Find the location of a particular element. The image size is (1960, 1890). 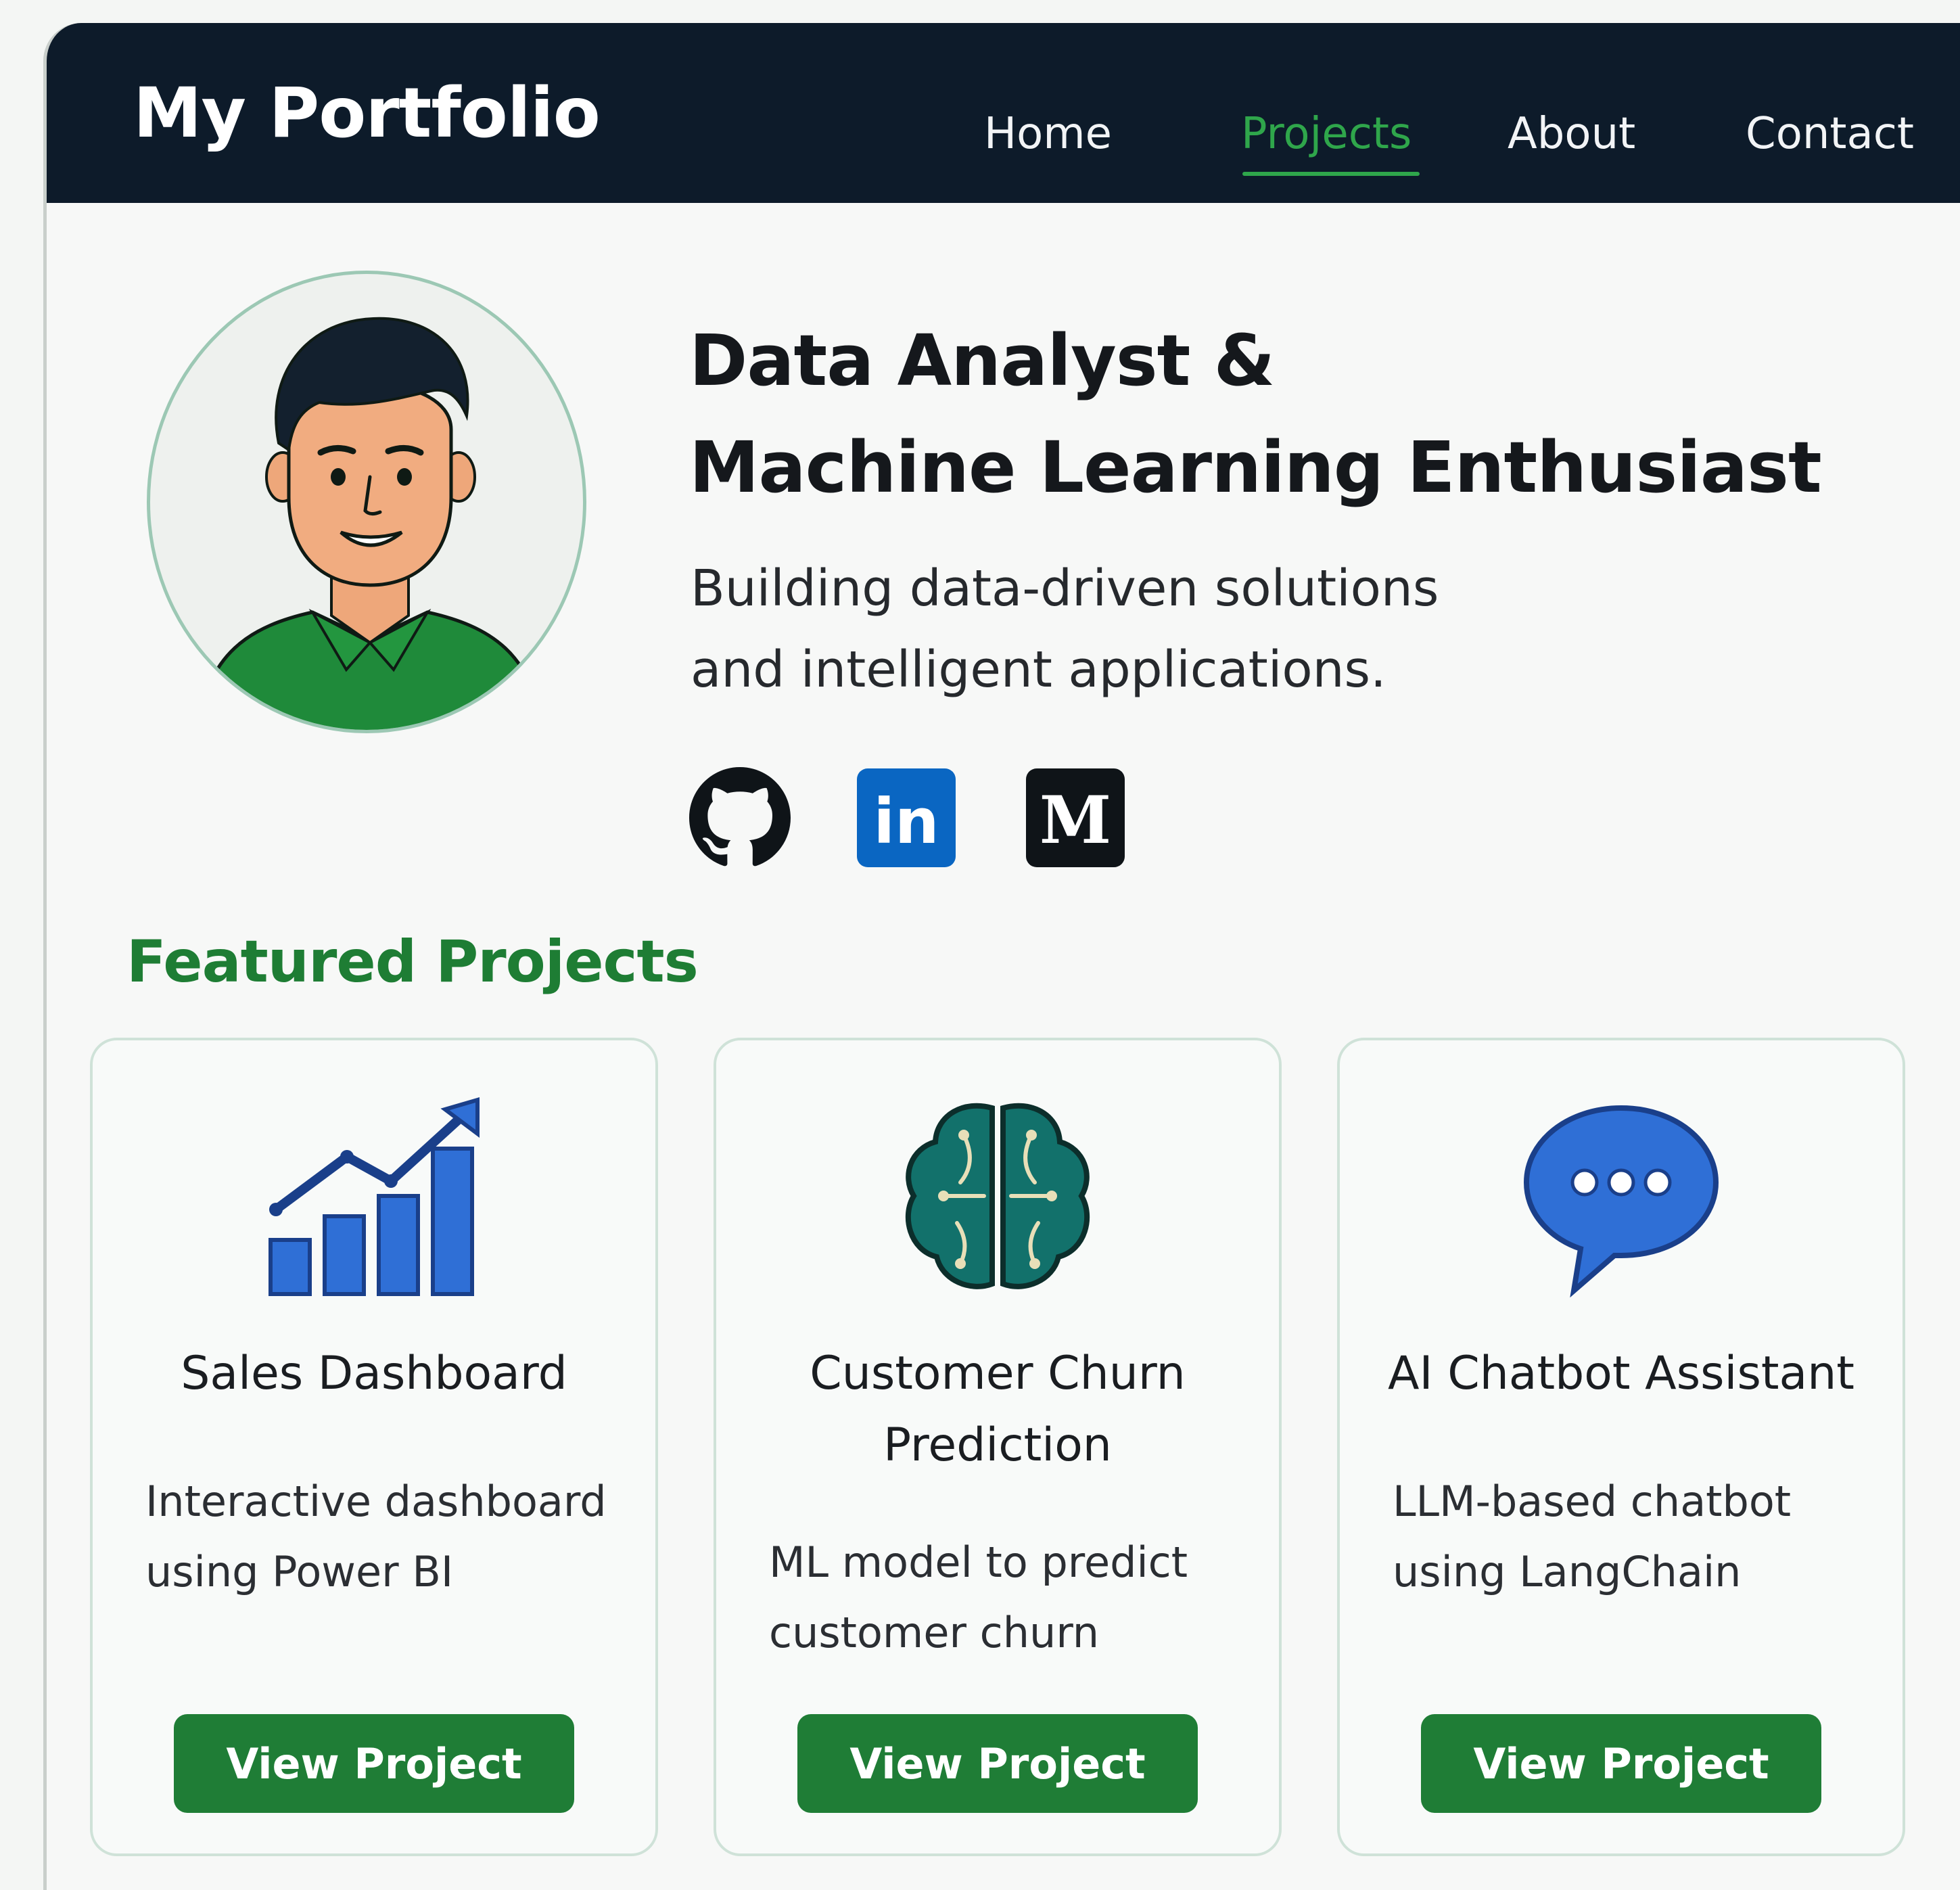

medium-icon-text: M is located at coordinates (1075, 820).